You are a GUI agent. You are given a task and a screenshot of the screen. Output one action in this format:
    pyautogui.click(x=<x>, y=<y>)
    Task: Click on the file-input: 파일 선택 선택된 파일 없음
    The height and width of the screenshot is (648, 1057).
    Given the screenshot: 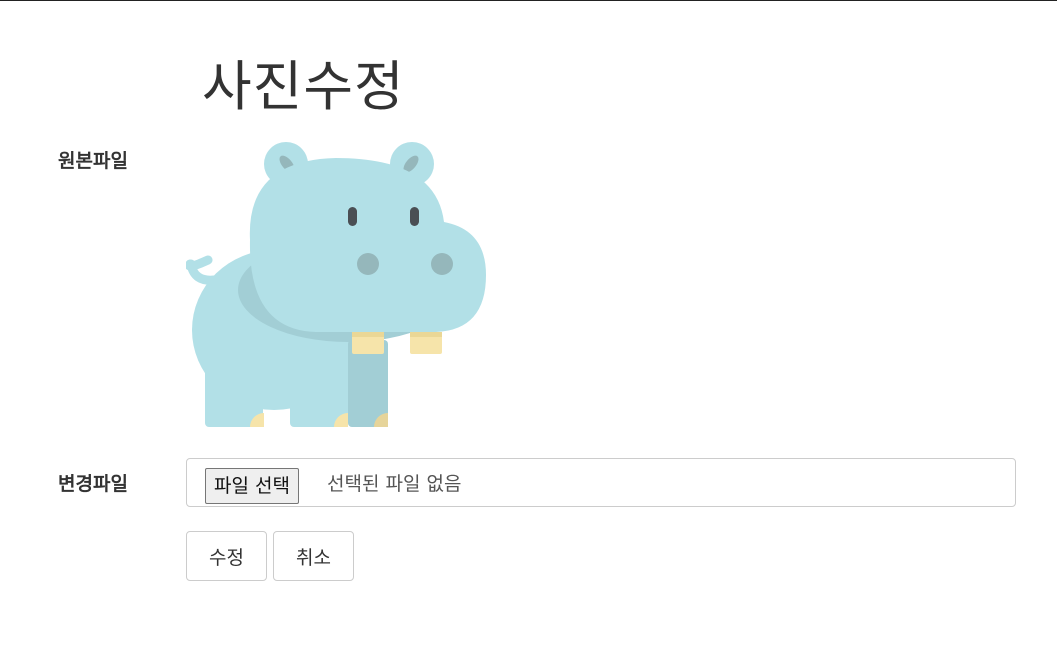 What is the action you would take?
    pyautogui.click(x=601, y=482)
    